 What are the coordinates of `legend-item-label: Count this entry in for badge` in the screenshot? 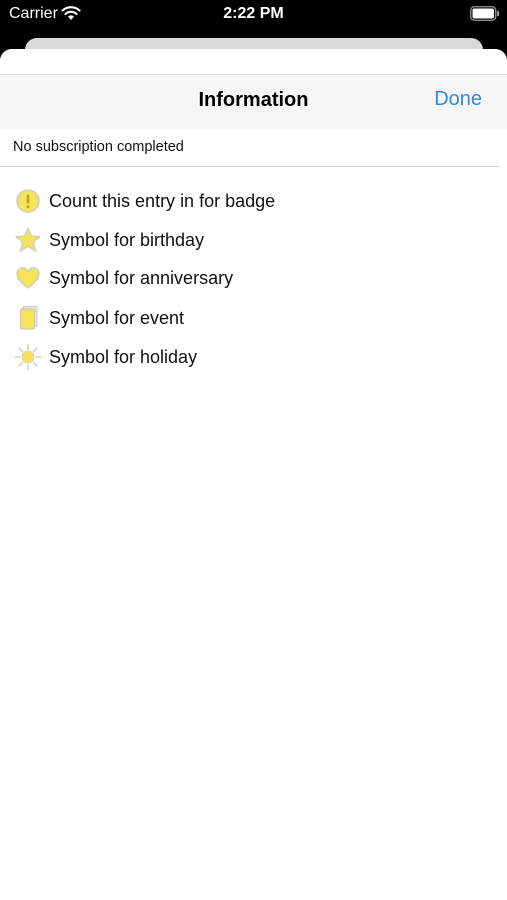 It's located at (162, 200).